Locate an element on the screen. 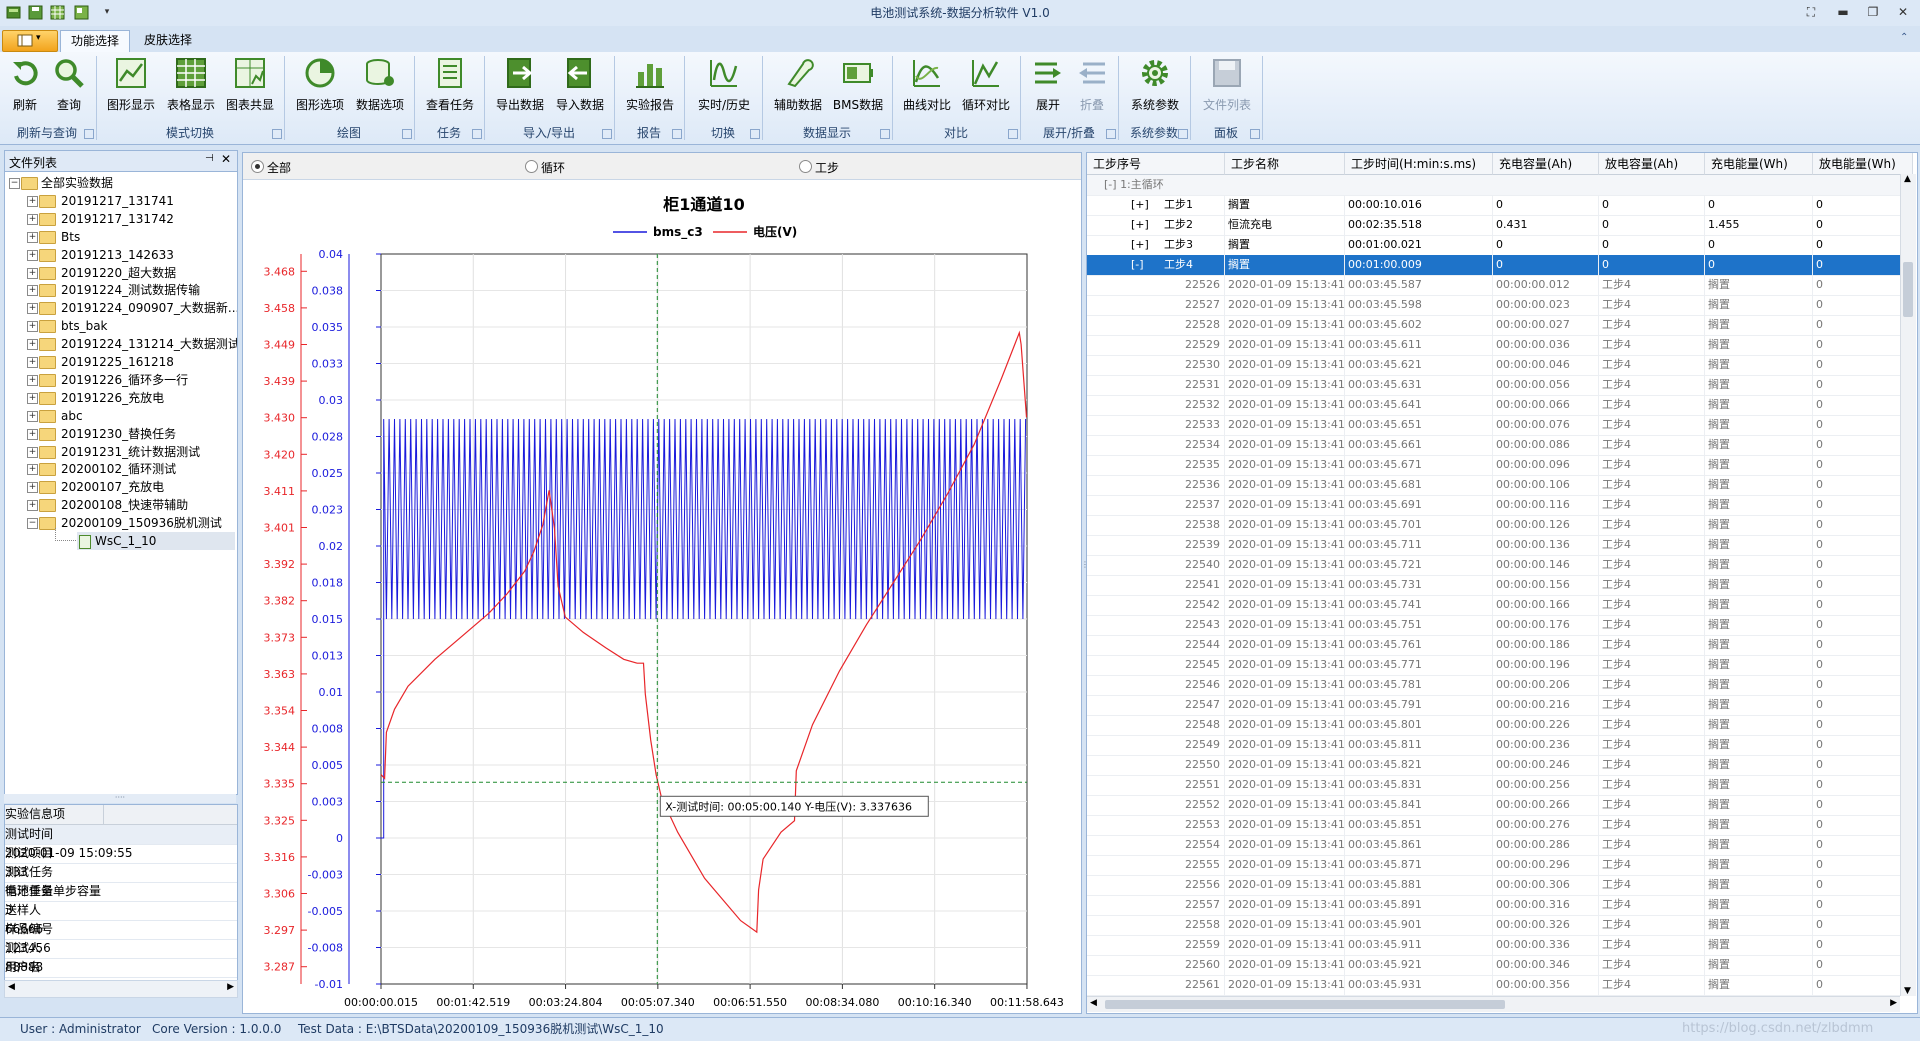 The image size is (1920, 1041). grid-column-header: 充电能量(Wh) is located at coordinates (1759, 164).